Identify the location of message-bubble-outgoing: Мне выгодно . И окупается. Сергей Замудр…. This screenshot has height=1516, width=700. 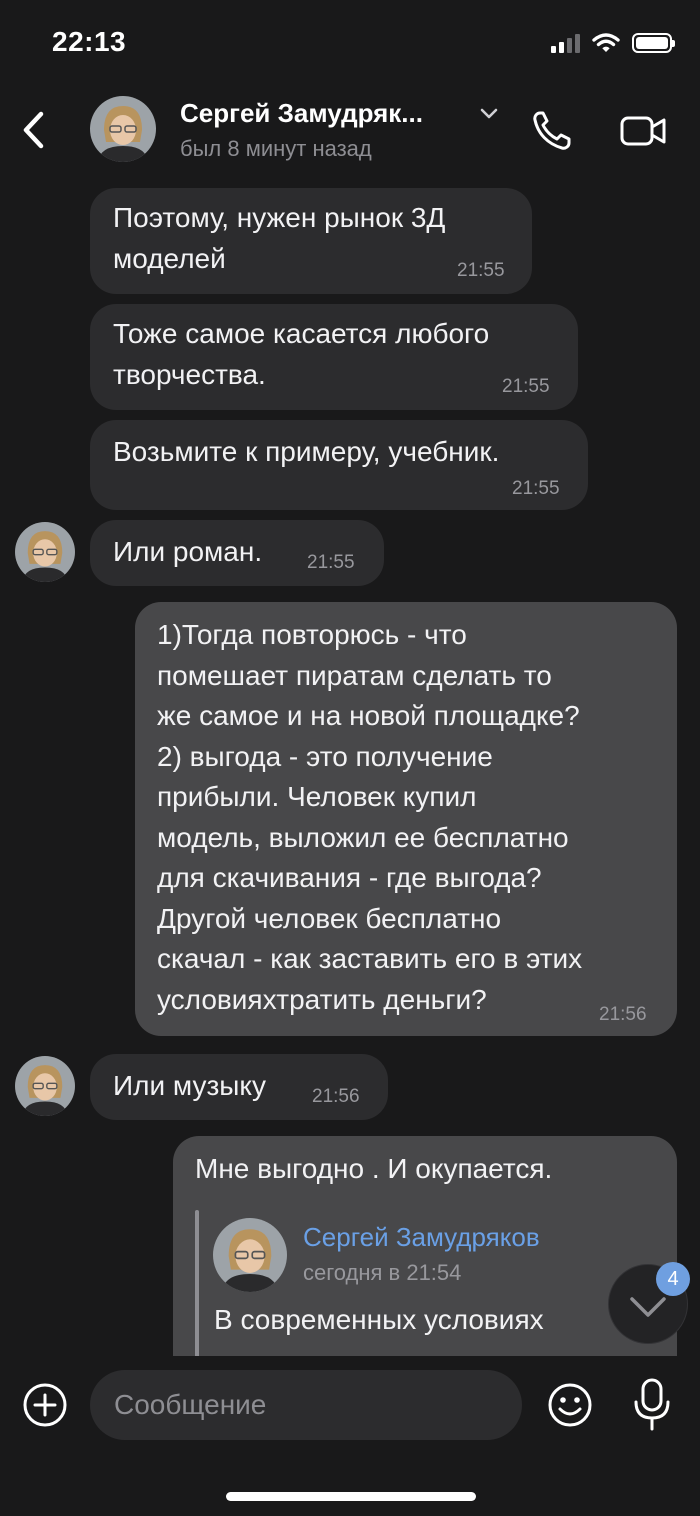
(425, 1253).